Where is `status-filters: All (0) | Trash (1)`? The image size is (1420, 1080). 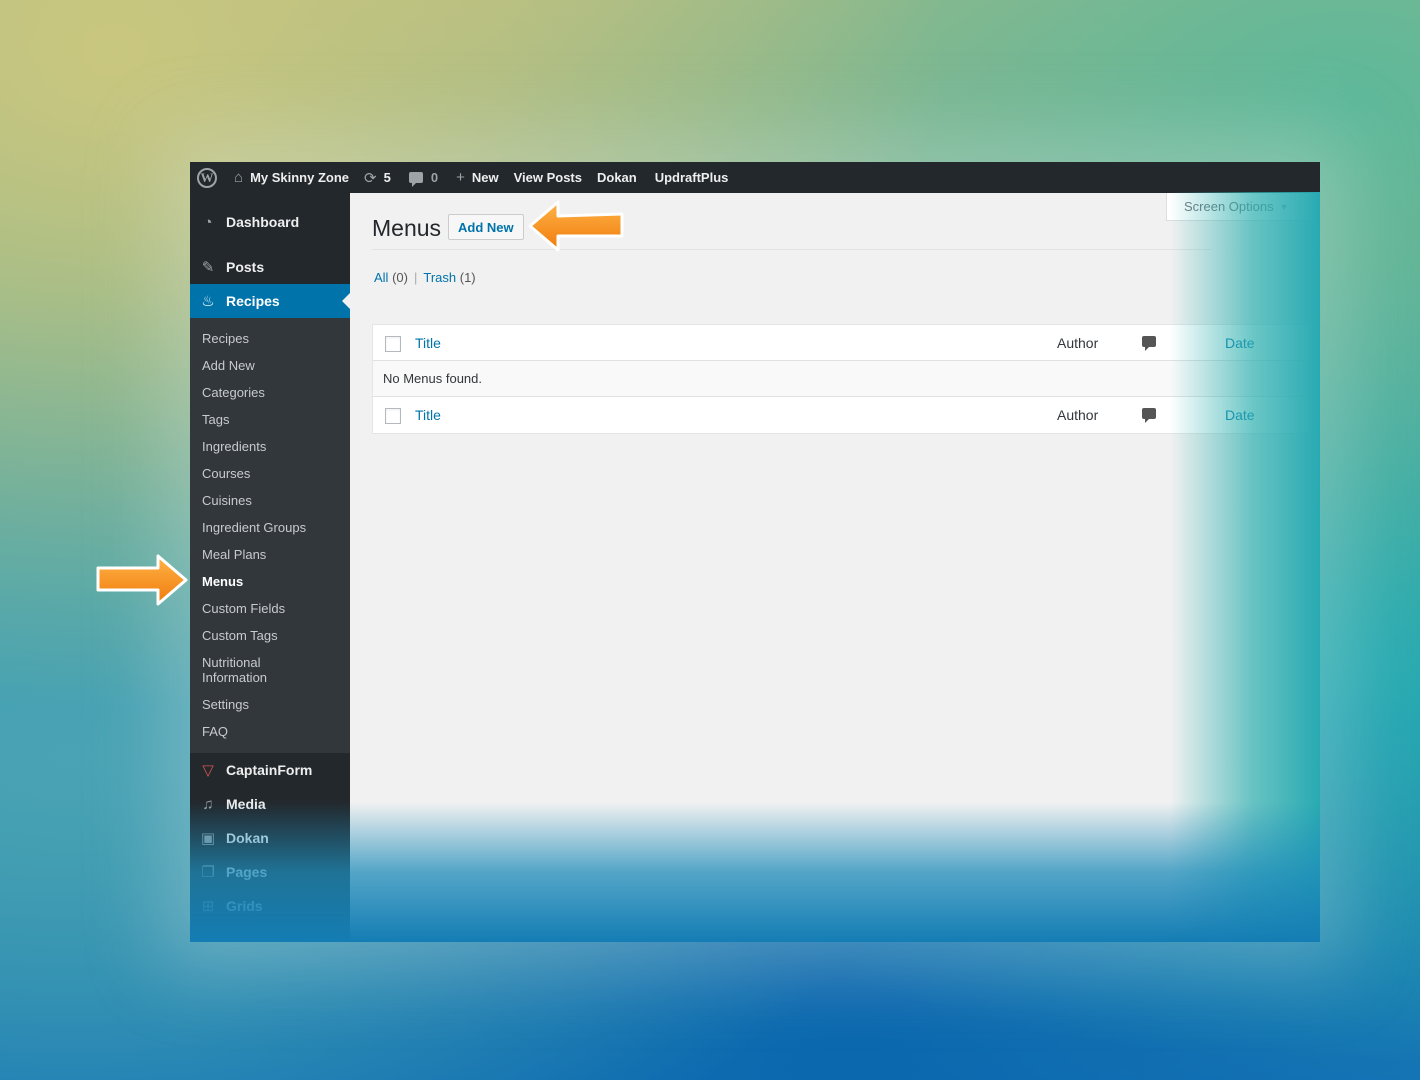
status-filters: All (0) | Trash (1) is located at coordinates (425, 277).